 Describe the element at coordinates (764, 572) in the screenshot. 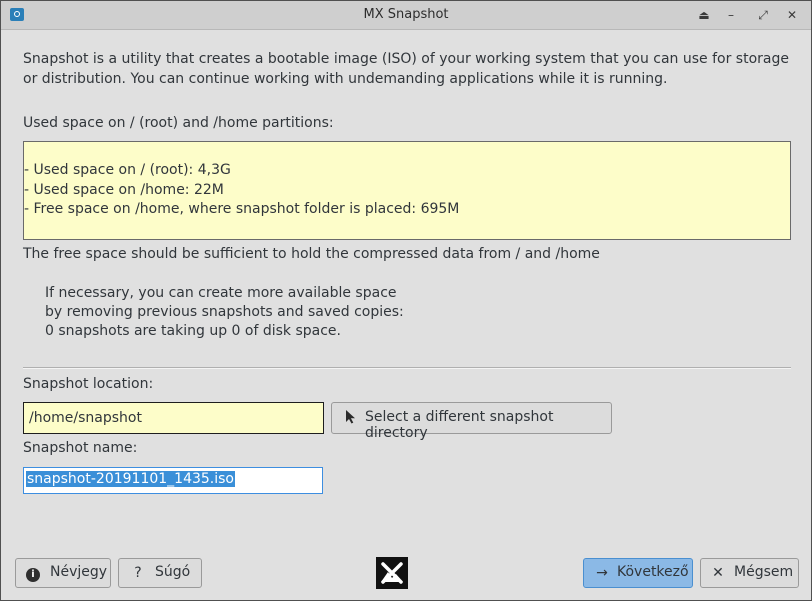

I see `cancel-label: Mégsem` at that location.